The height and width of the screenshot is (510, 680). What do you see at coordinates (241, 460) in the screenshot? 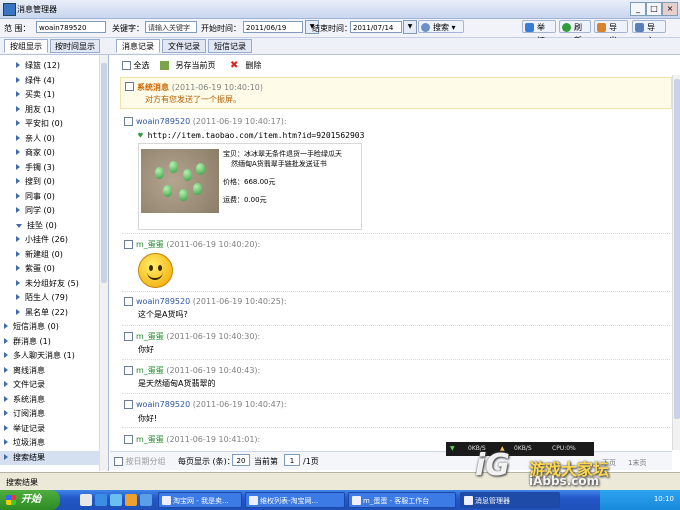
I see `per-page-input: 20` at bounding box center [241, 460].